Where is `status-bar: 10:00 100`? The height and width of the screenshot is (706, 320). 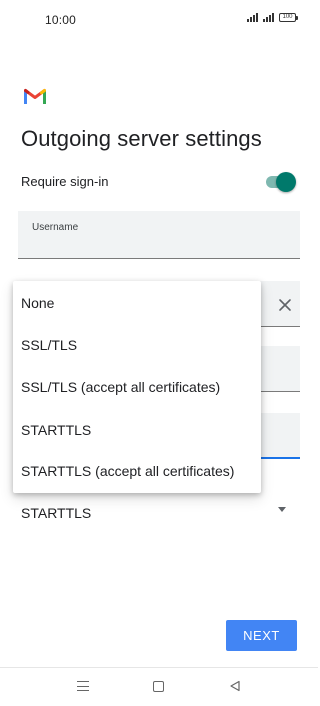 status-bar: 10:00 100 is located at coordinates (159, 20).